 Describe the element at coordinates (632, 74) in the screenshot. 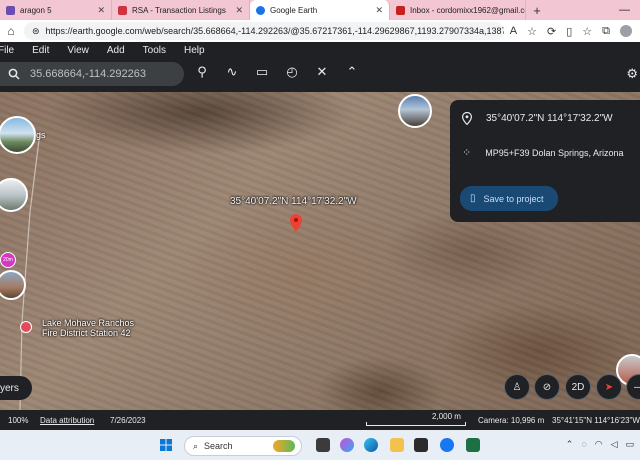

I see `gear-icon: ⚙` at that location.